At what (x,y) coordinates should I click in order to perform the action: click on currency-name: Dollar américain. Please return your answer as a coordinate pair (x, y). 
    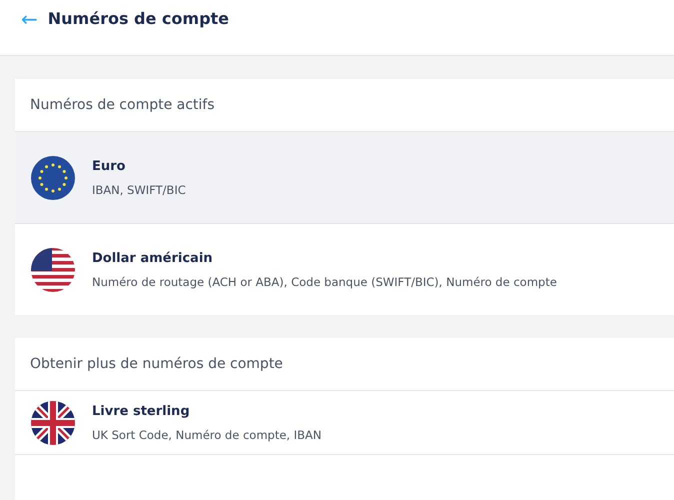
    Looking at the image, I should click on (153, 258).